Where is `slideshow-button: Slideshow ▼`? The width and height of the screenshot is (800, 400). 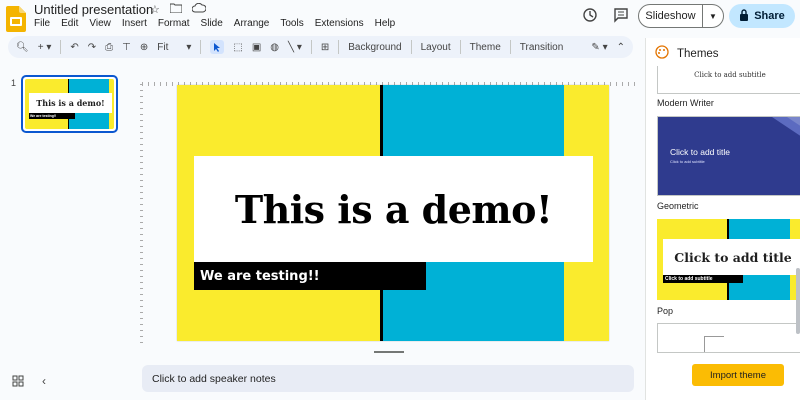 slideshow-button: Slideshow ▼ is located at coordinates (681, 16).